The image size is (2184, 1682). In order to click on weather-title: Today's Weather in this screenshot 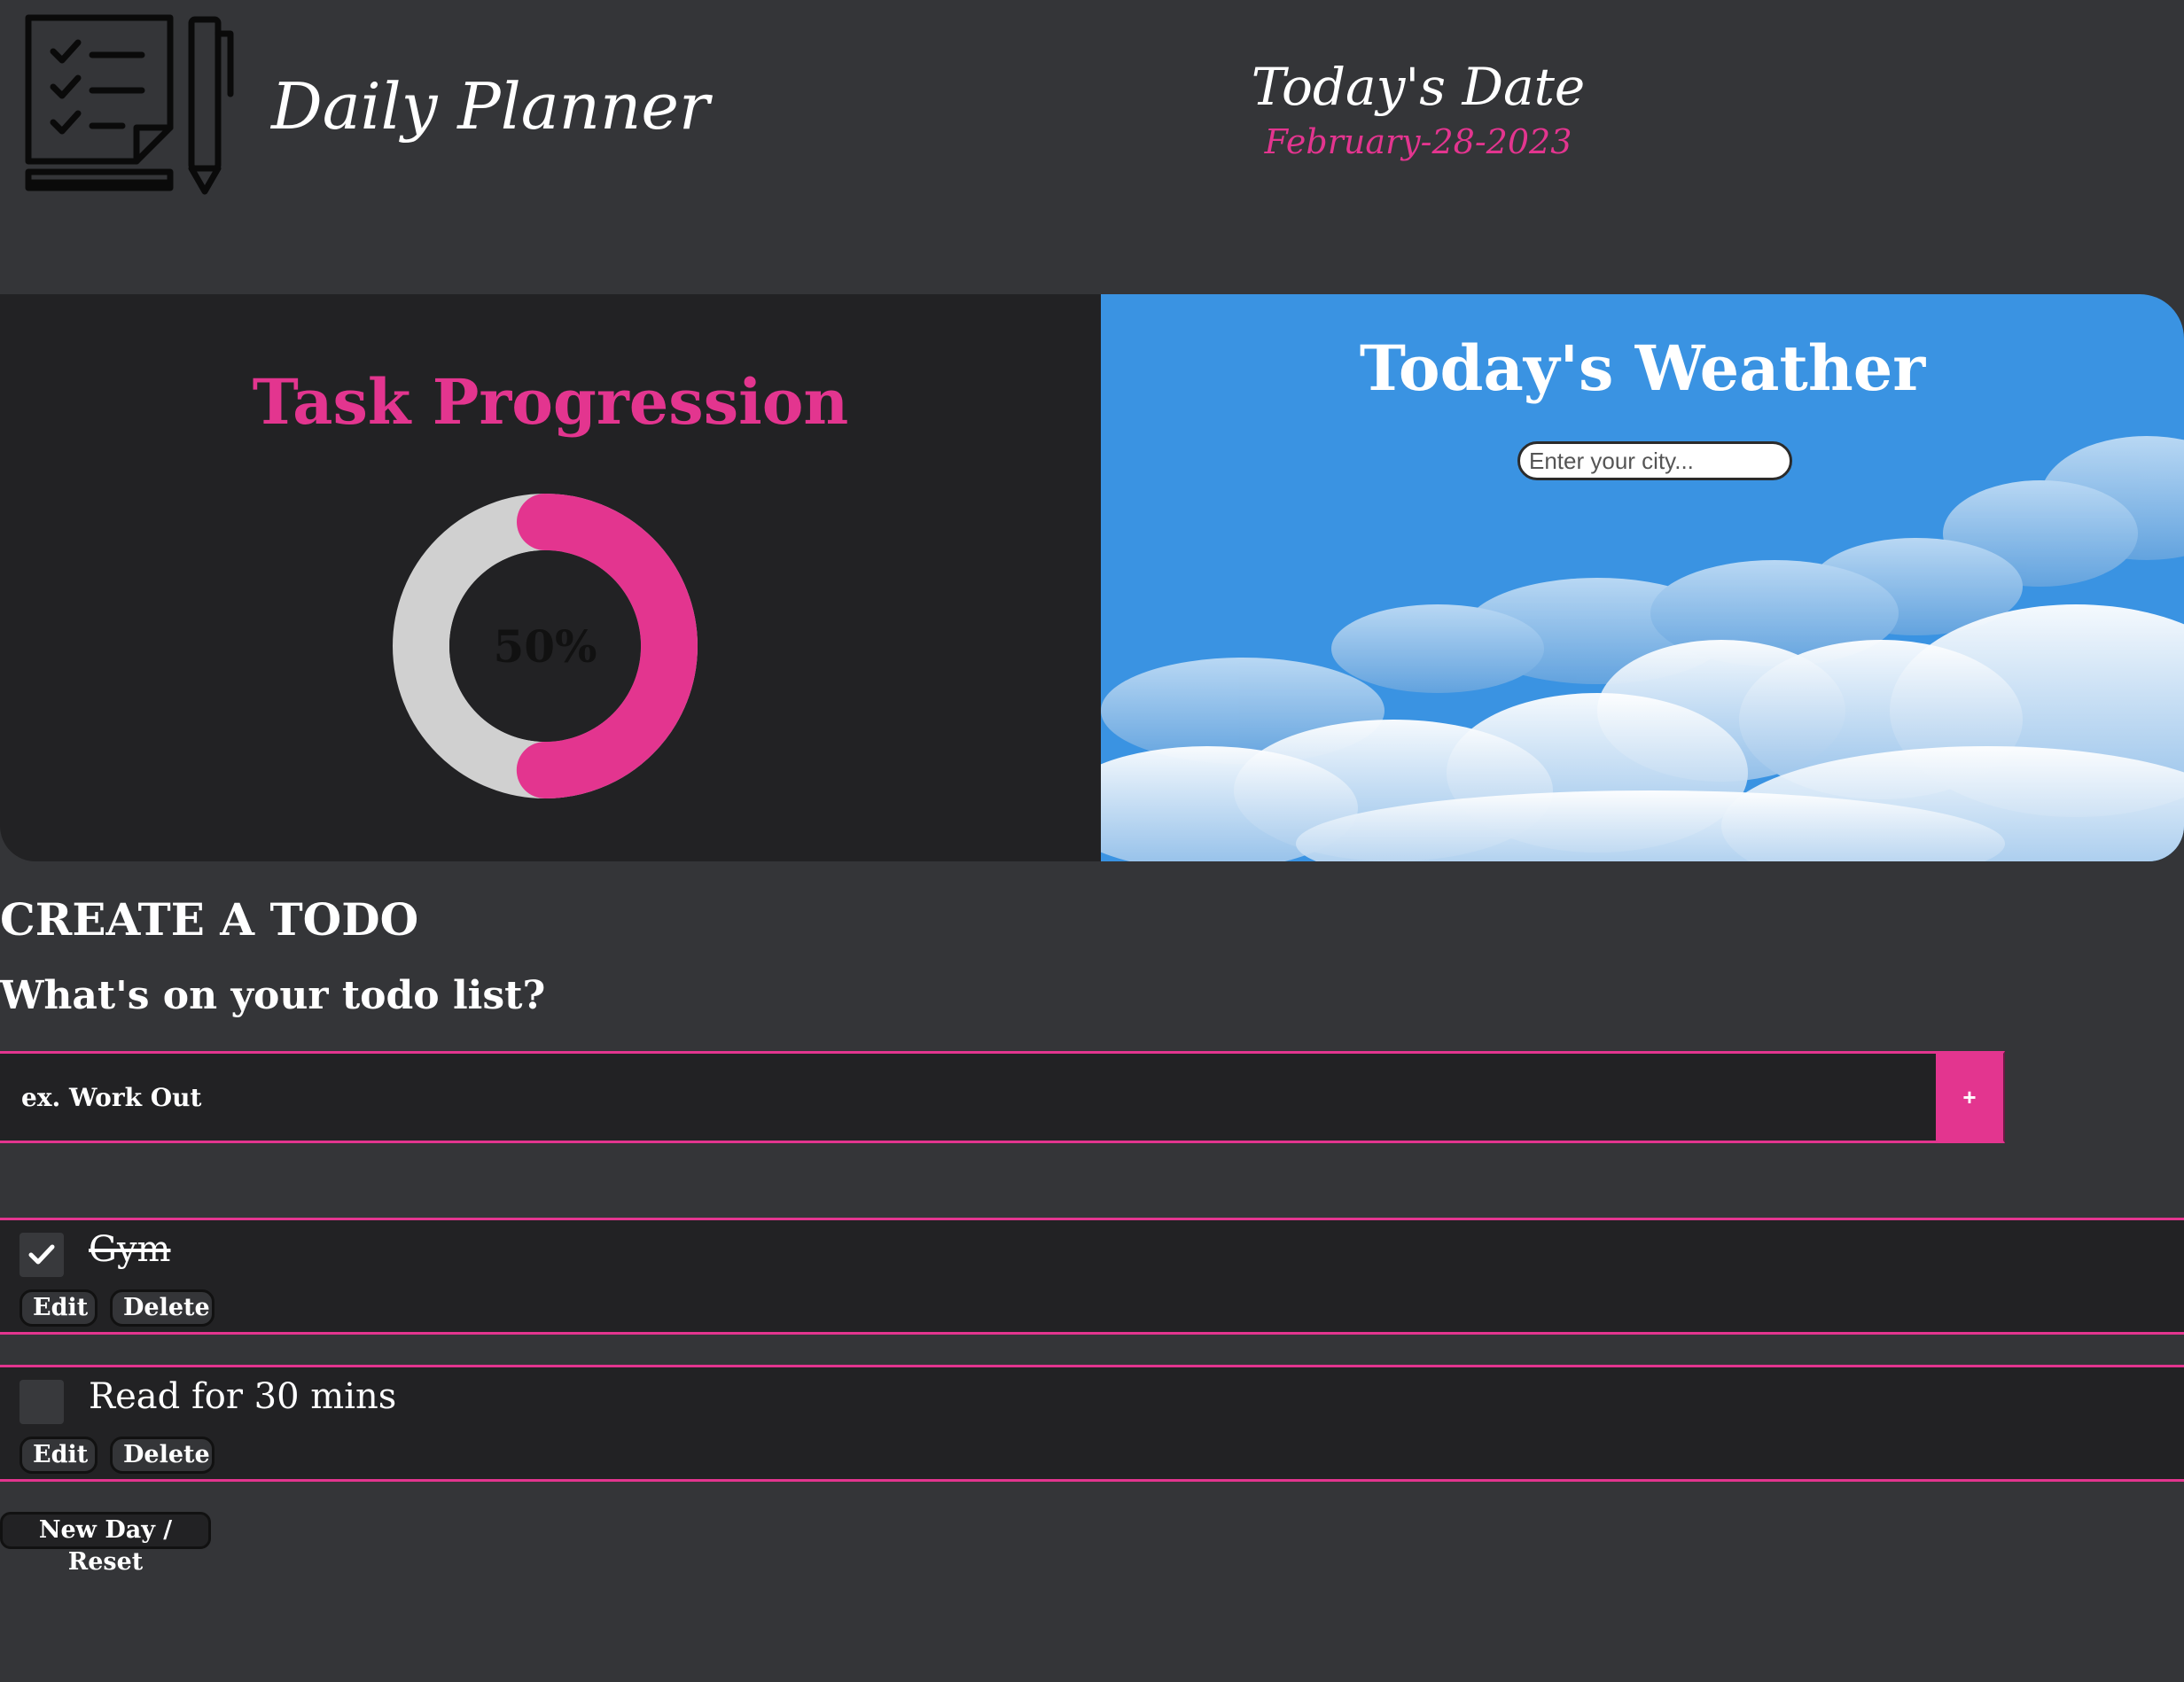, I will do `click(1642, 368)`.